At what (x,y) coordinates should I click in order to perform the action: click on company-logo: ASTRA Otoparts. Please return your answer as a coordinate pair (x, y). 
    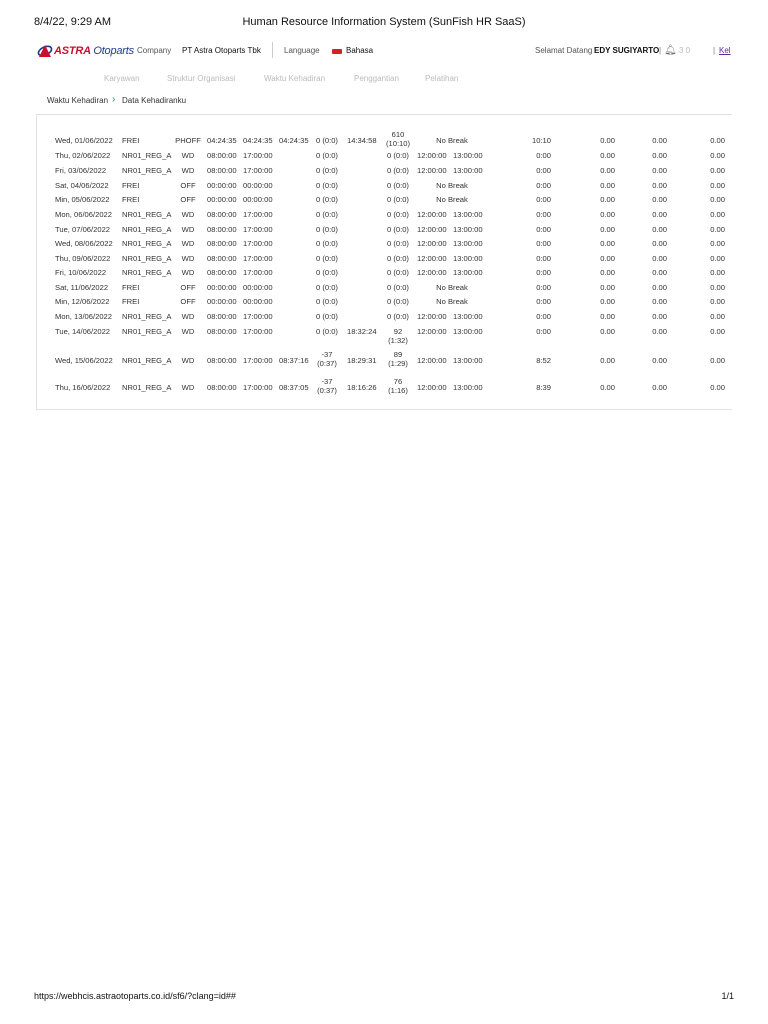
    Looking at the image, I should click on (85, 52).